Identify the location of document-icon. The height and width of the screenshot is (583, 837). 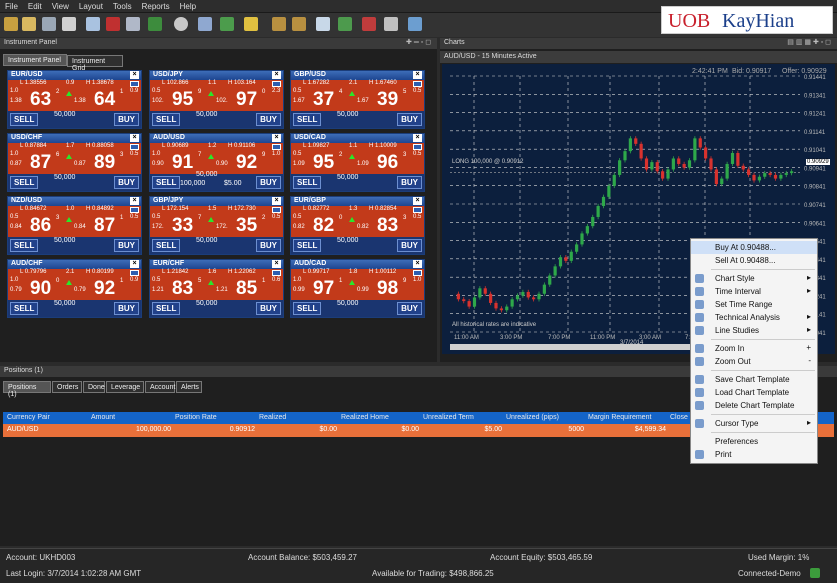
(93, 24).